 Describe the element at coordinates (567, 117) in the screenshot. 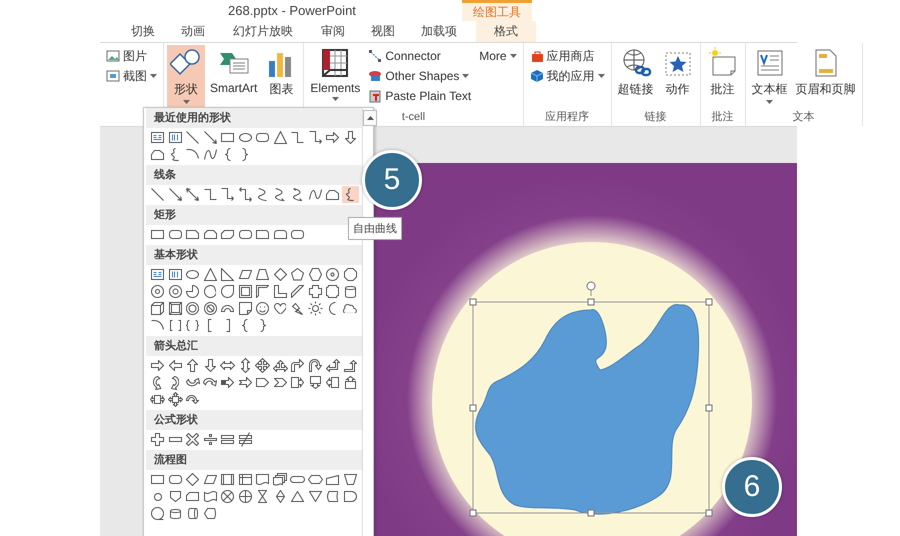

I see `group-label: 应用程序` at that location.